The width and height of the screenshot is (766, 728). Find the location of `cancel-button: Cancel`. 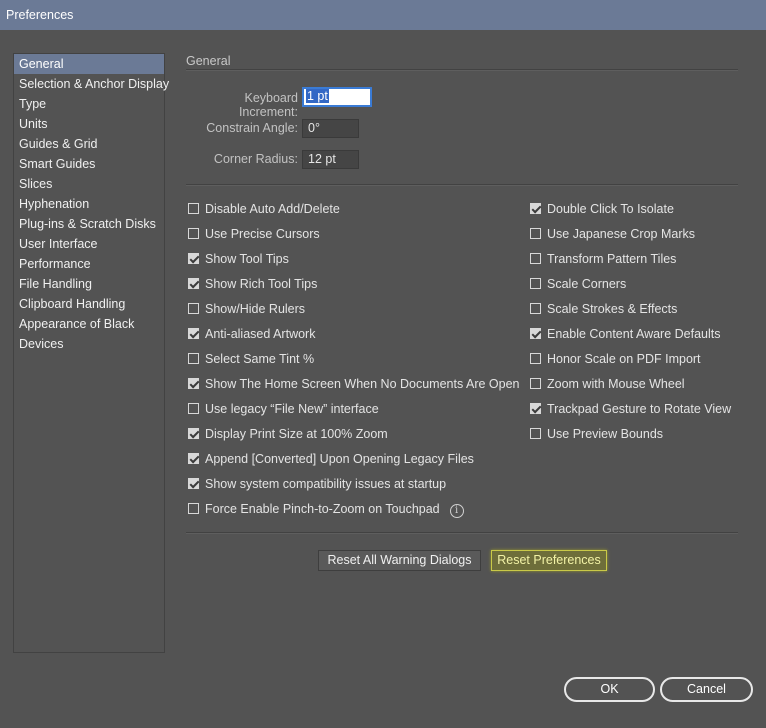

cancel-button: Cancel is located at coordinates (706, 689).